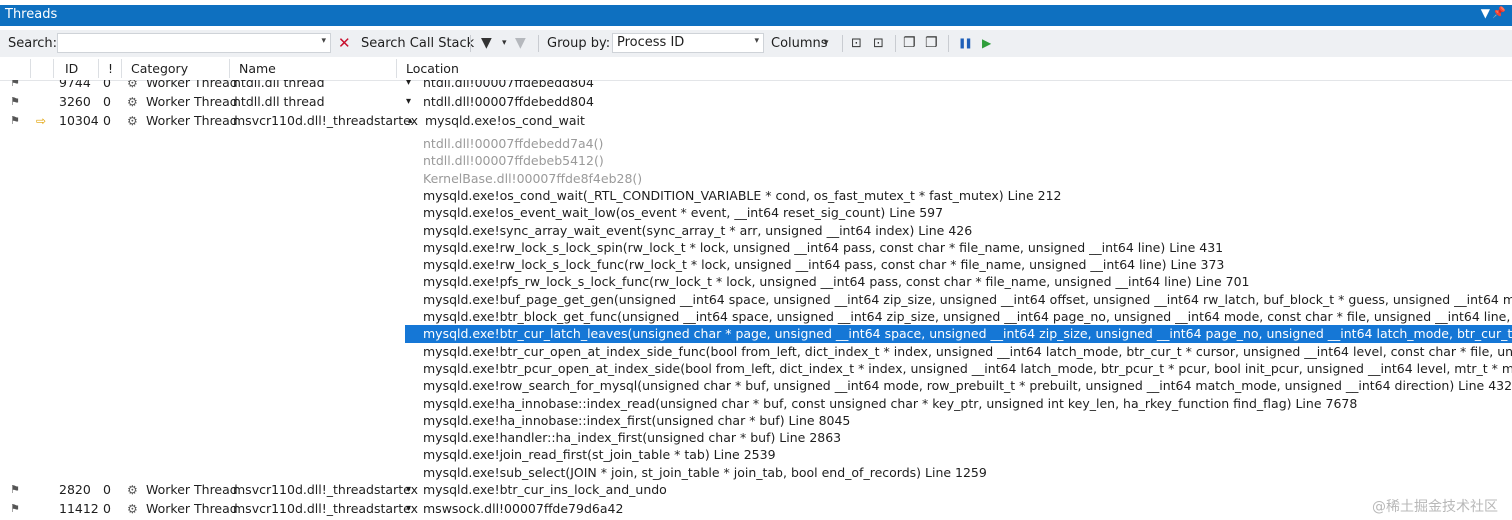 The image size is (1512, 520). I want to click on group-by-value: Process ID, so click(651, 42).